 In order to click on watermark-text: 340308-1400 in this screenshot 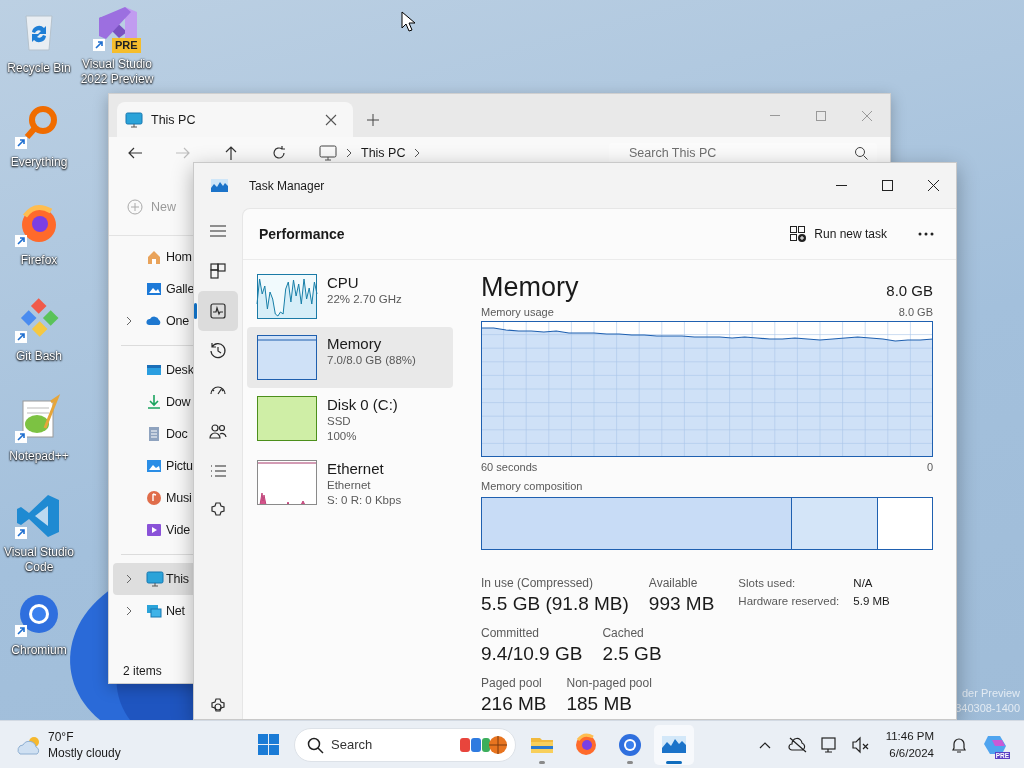, I will do `click(987, 708)`.